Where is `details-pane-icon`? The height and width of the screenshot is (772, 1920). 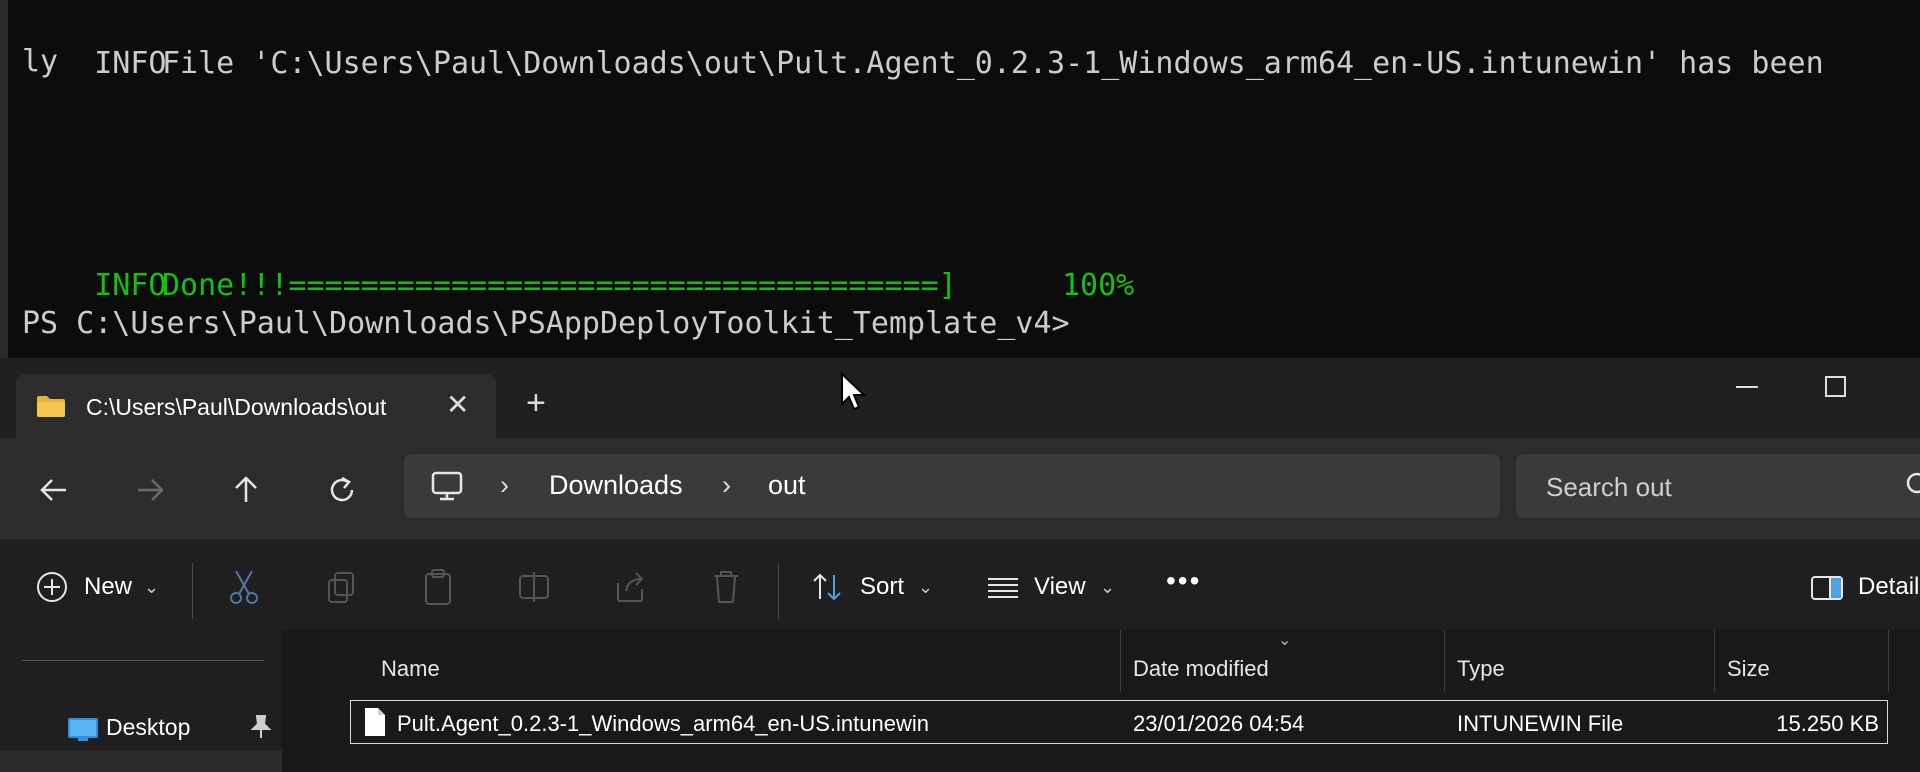 details-pane-icon is located at coordinates (1827, 587).